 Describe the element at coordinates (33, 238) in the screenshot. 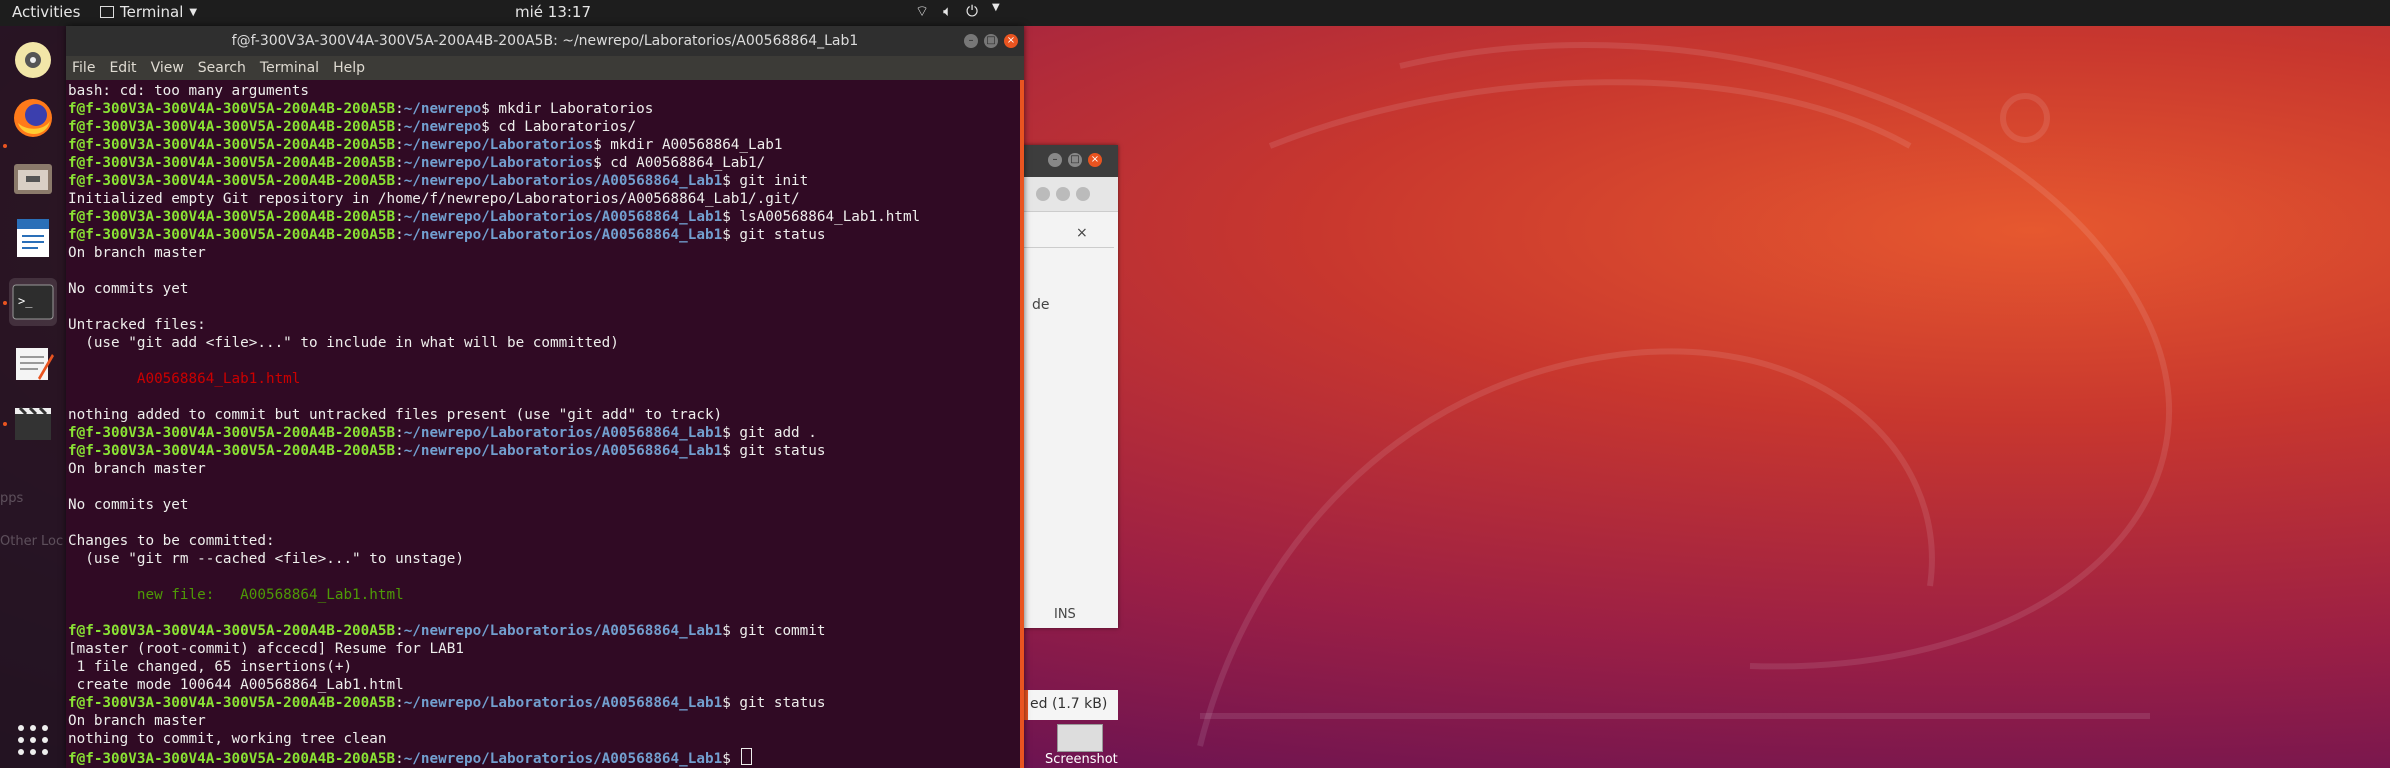

I see `libreoffice-writer-icon` at that location.